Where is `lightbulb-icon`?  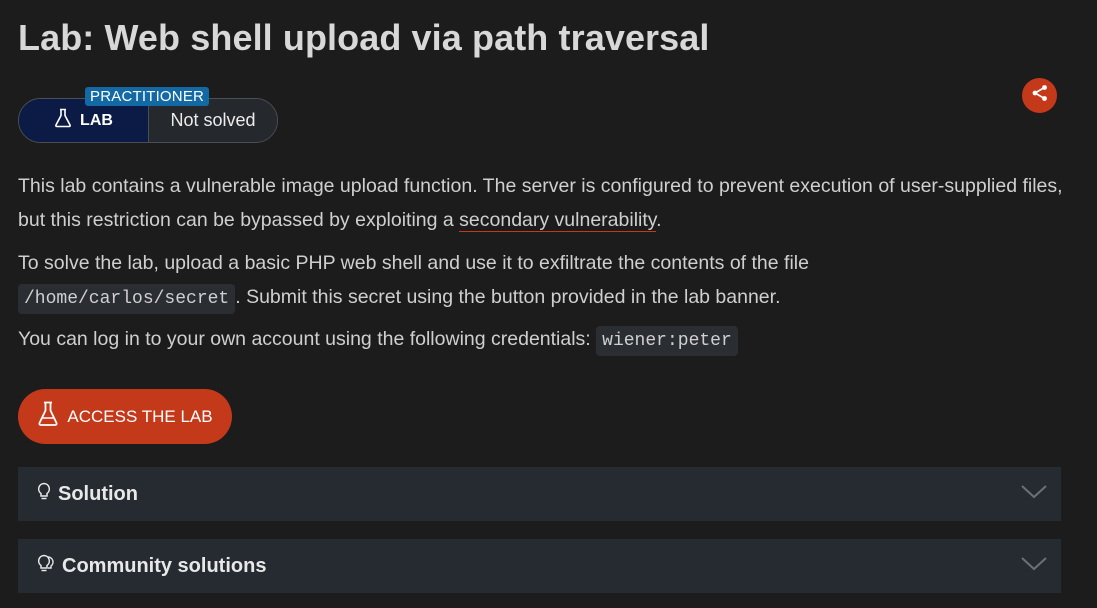 lightbulb-icon is located at coordinates (44, 494).